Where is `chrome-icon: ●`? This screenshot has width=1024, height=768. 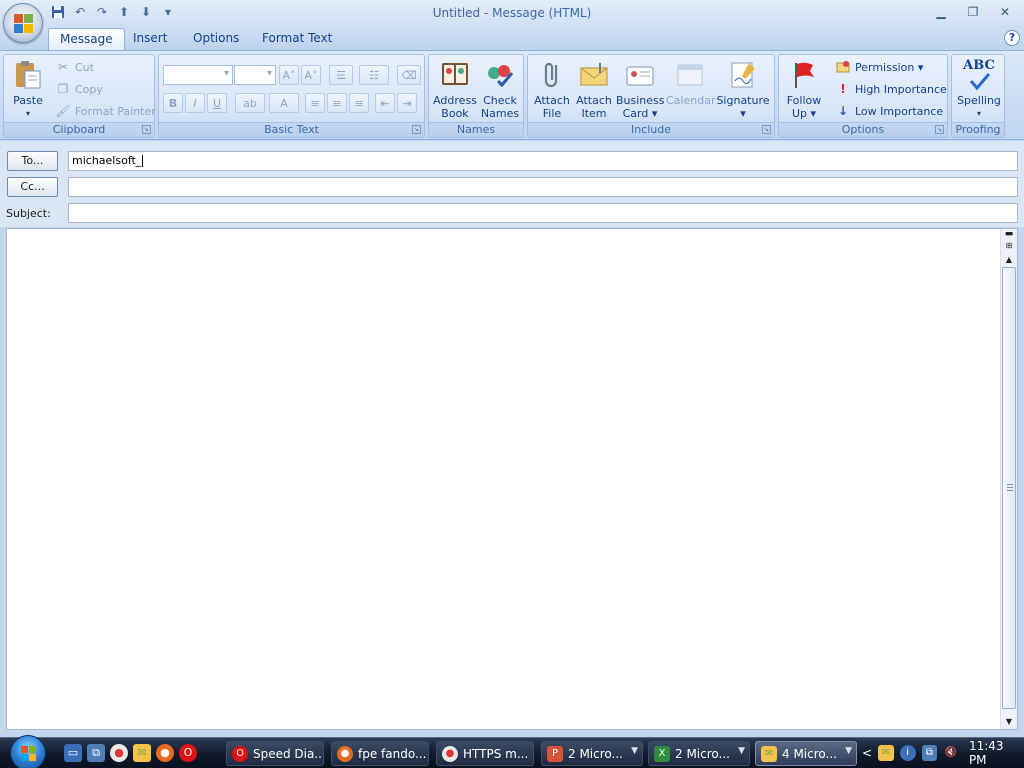 chrome-icon: ● is located at coordinates (119, 753).